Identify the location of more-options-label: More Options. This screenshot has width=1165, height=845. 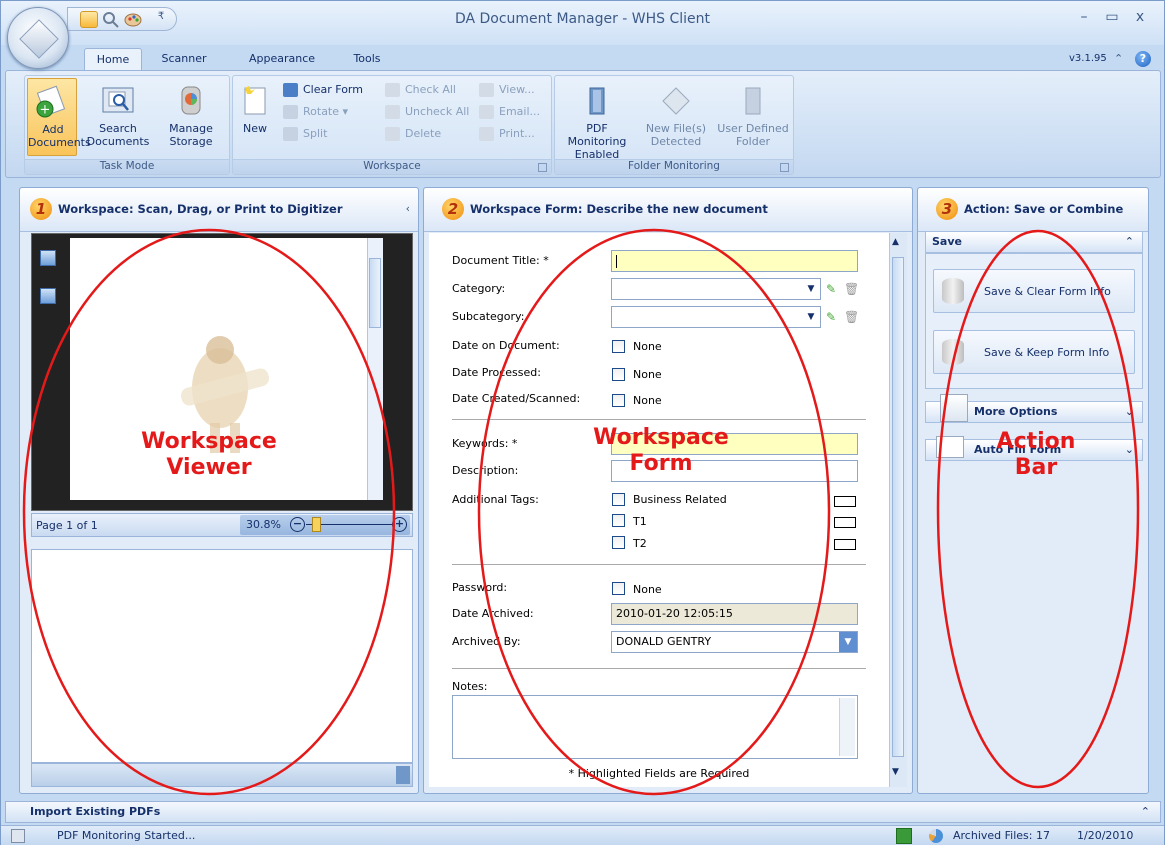
(1016, 411).